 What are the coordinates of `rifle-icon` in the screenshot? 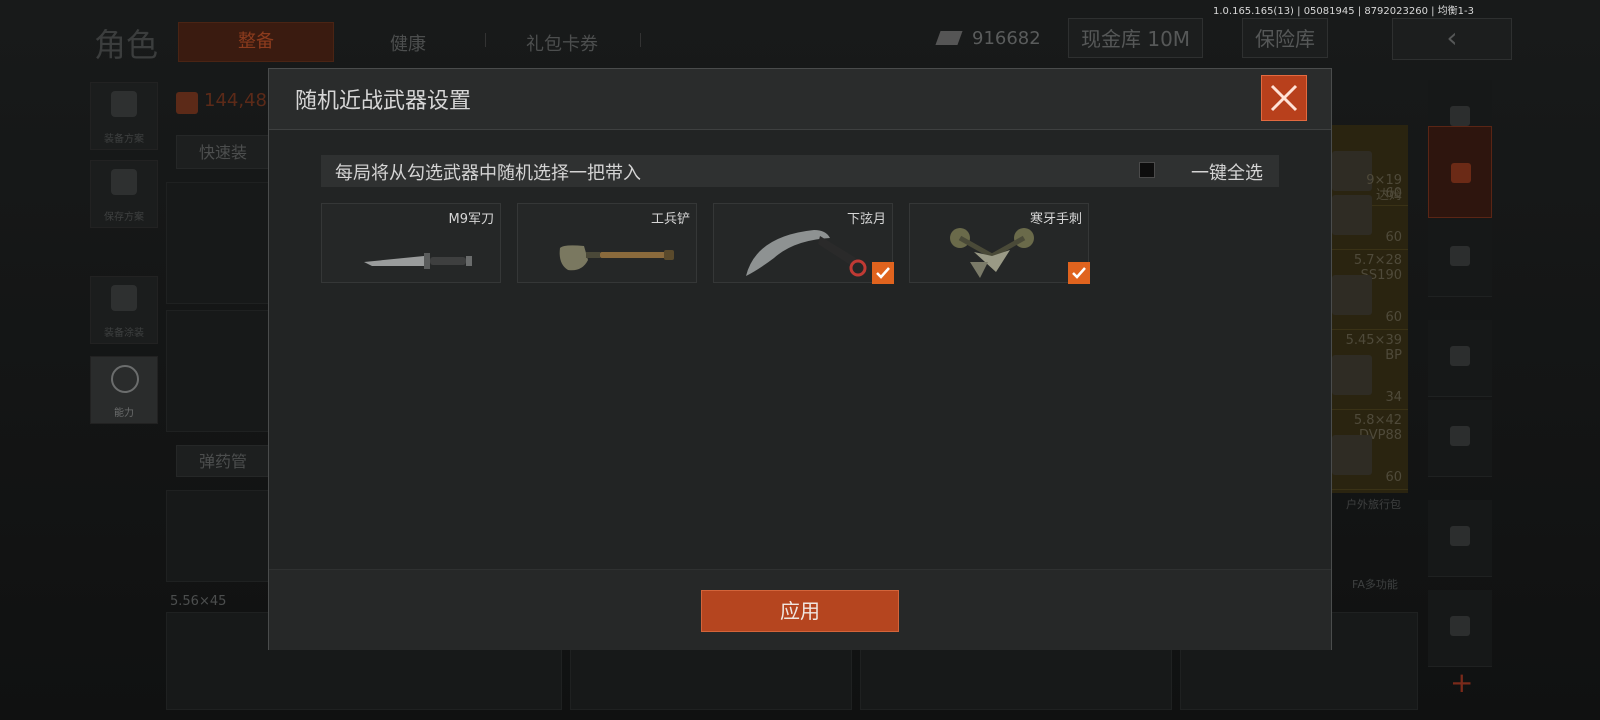 It's located at (1460, 356).